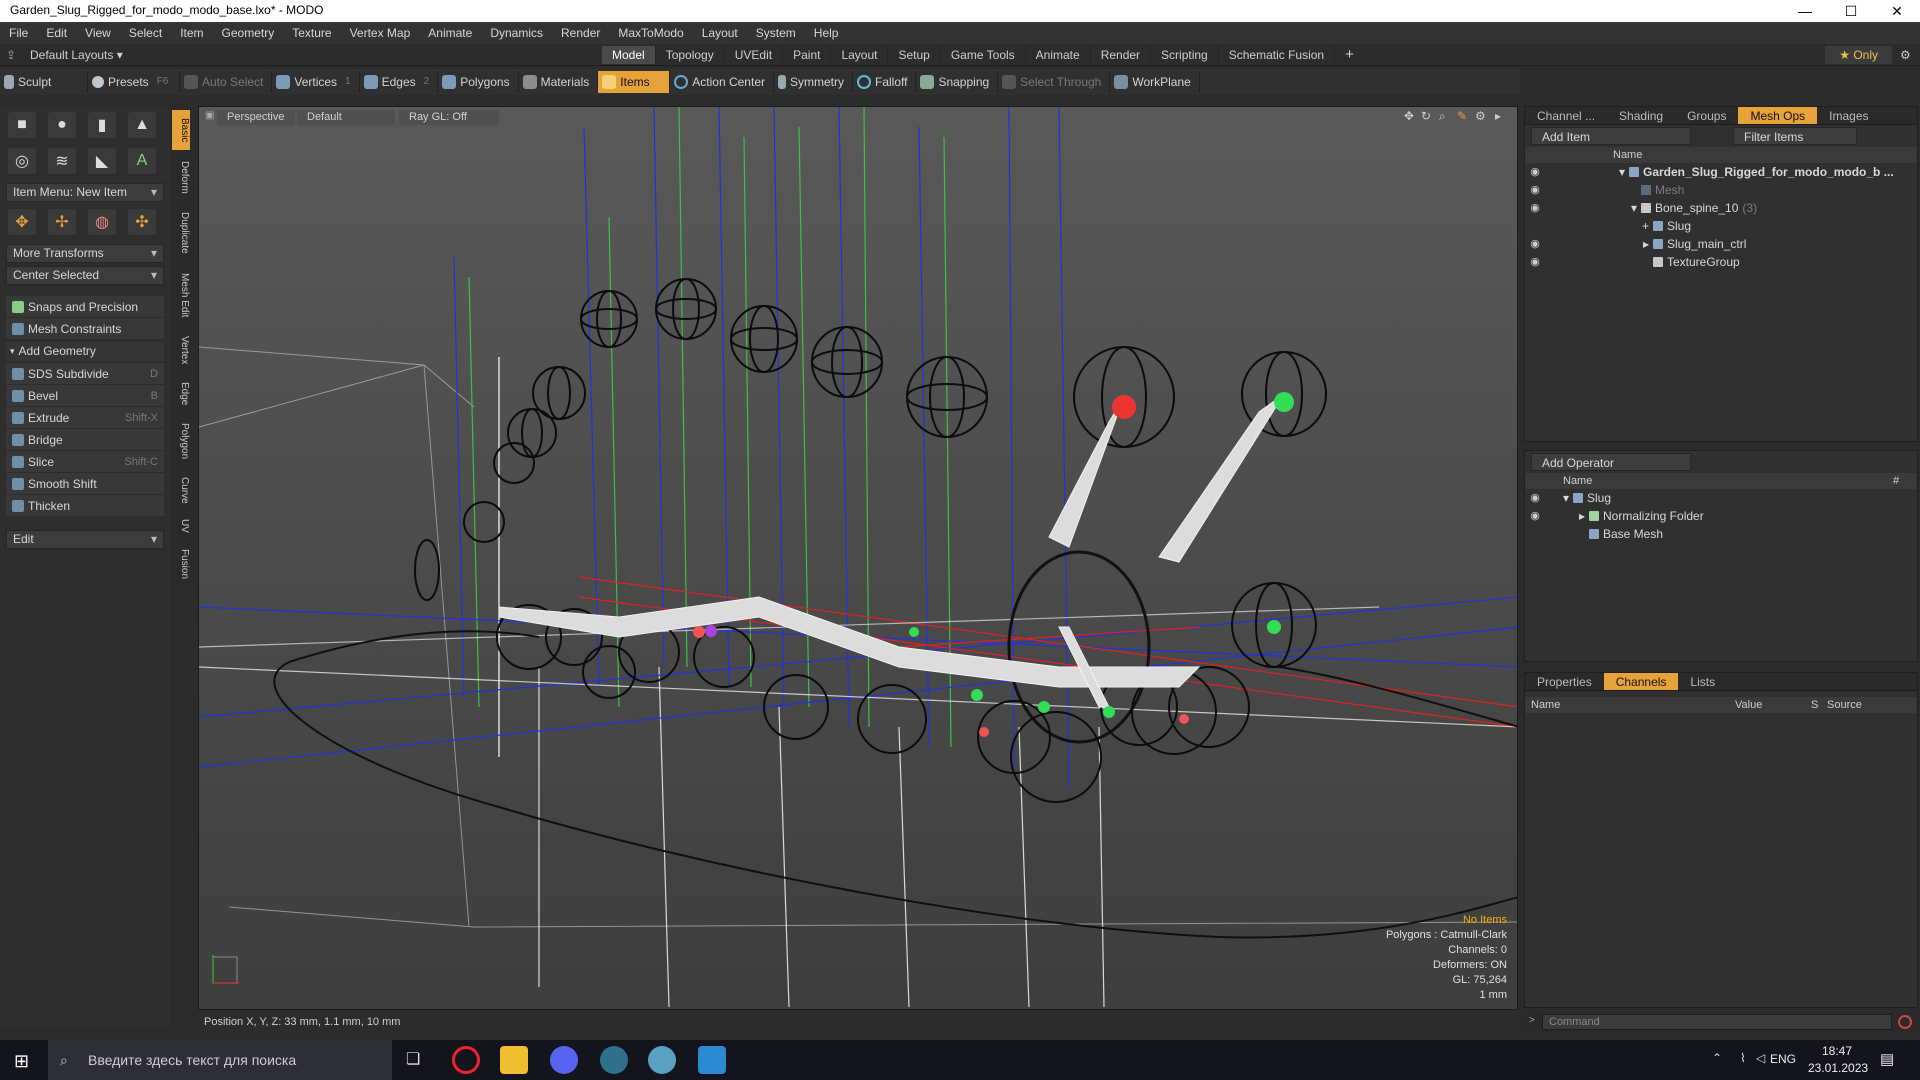 The height and width of the screenshot is (1080, 1920). I want to click on slice-button: Slice Shift-C, so click(85, 462).